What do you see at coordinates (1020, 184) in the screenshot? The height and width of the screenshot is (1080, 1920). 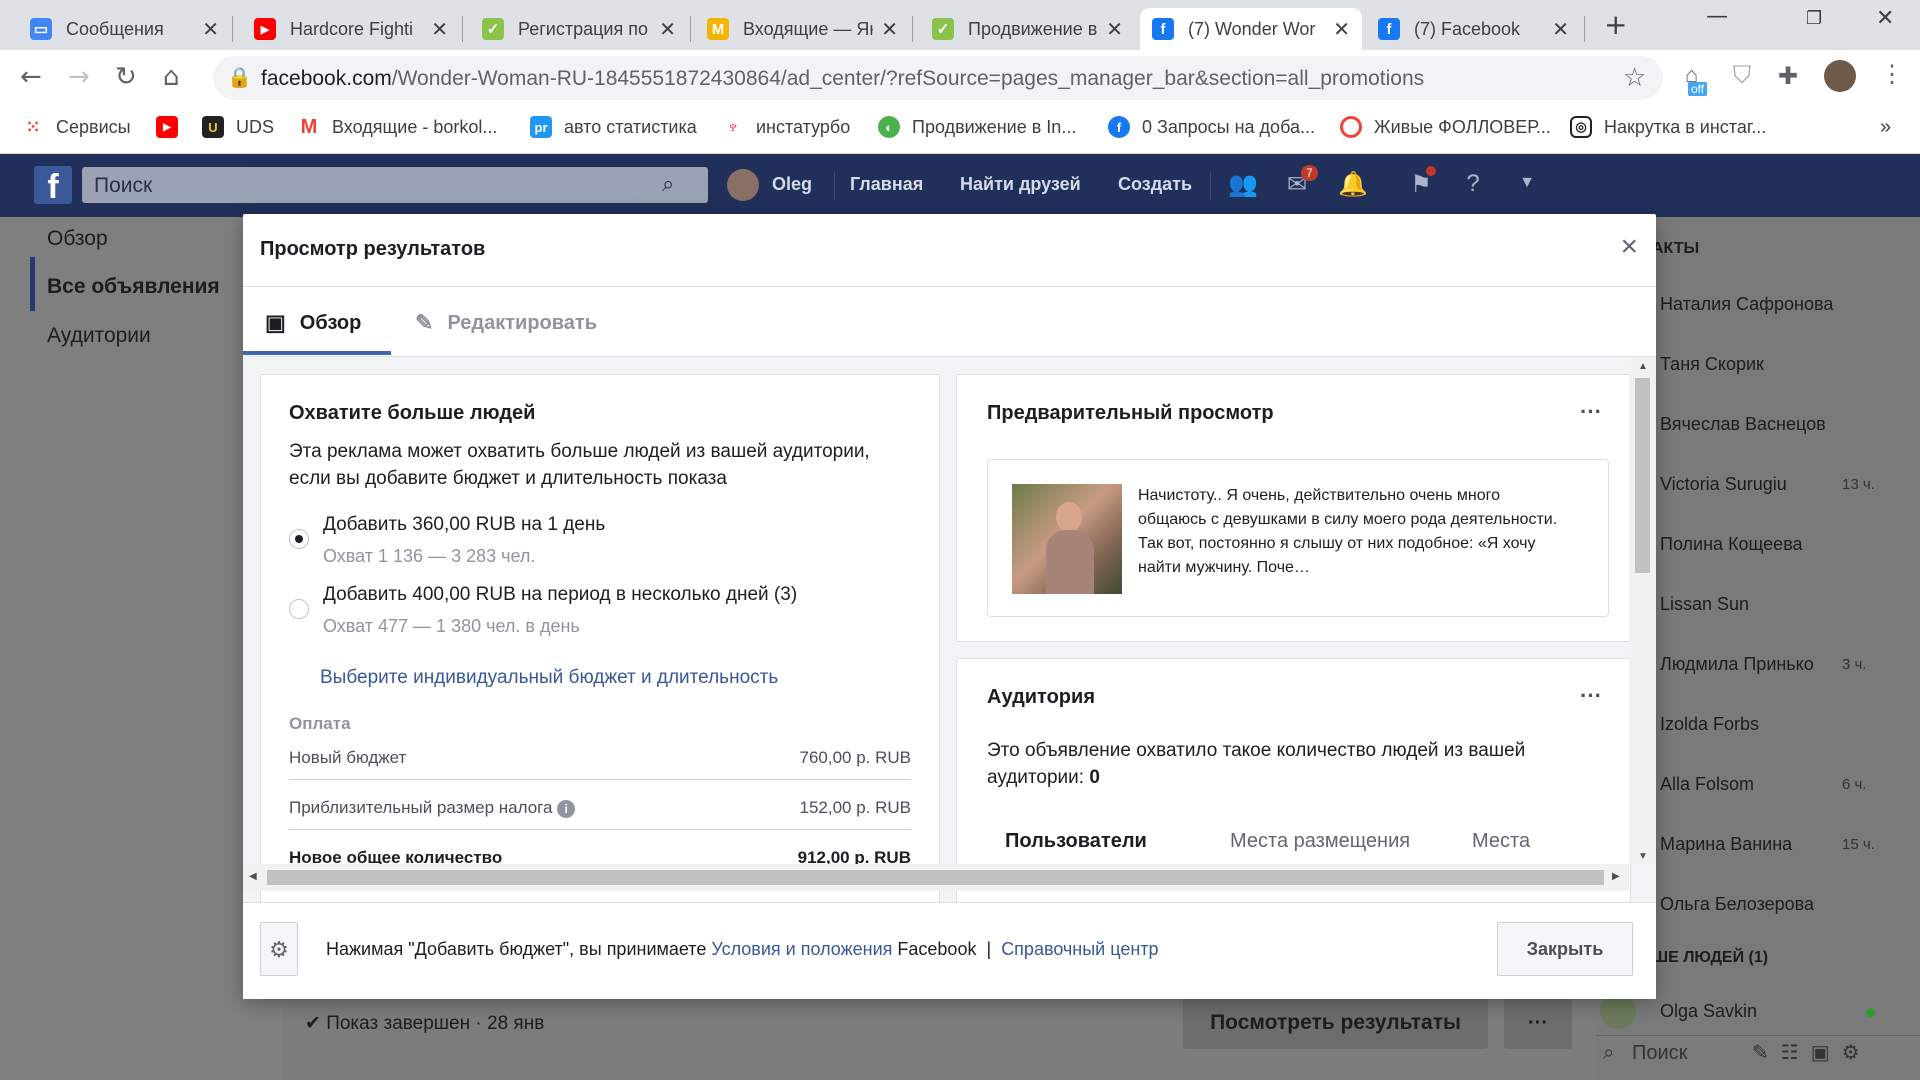 I see `nav-find-friends: Найти друзей` at bounding box center [1020, 184].